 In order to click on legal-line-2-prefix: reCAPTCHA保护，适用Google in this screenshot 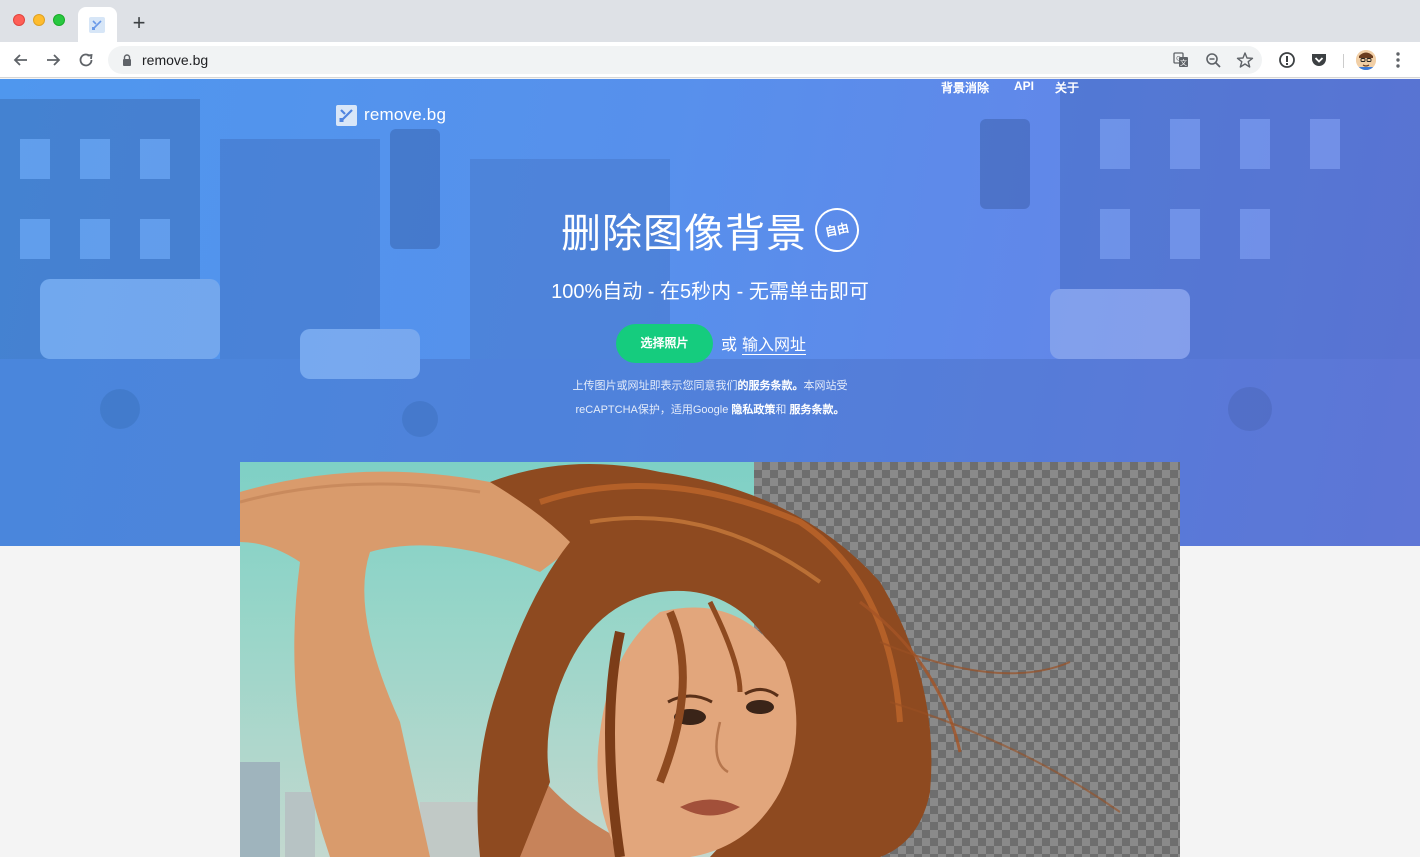, I will do `click(652, 410)`.